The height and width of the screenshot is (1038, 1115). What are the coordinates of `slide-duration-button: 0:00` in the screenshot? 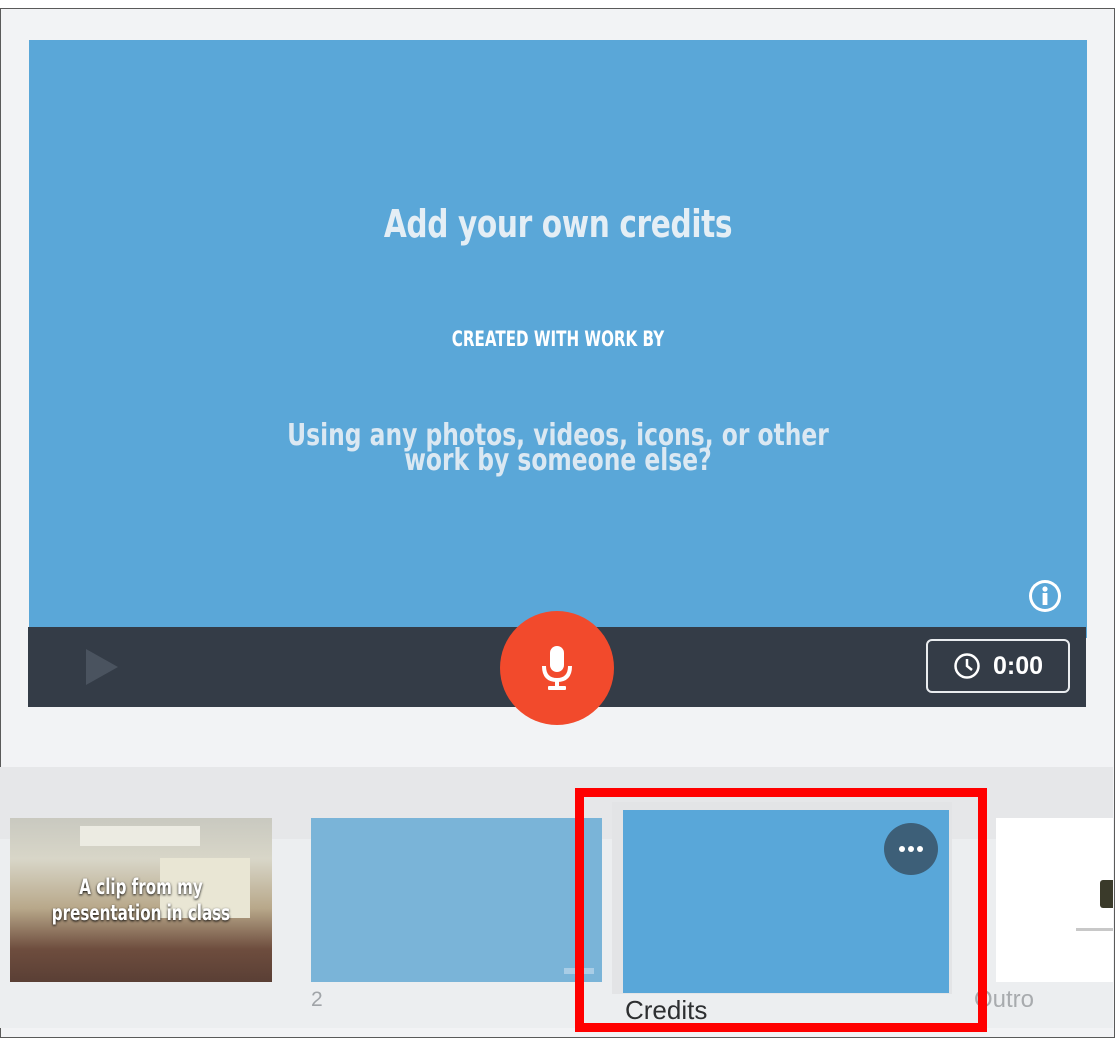 It's located at (998, 666).